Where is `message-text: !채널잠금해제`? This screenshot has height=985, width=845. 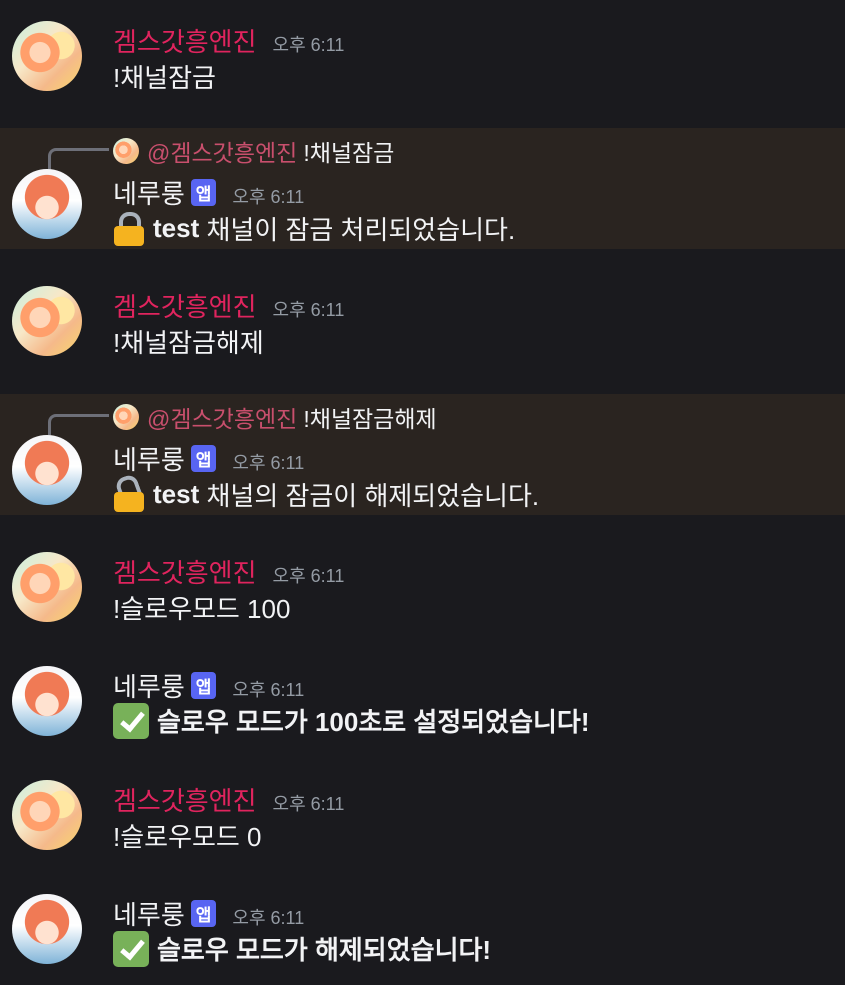 message-text: !채널잠금해제 is located at coordinates (188, 343).